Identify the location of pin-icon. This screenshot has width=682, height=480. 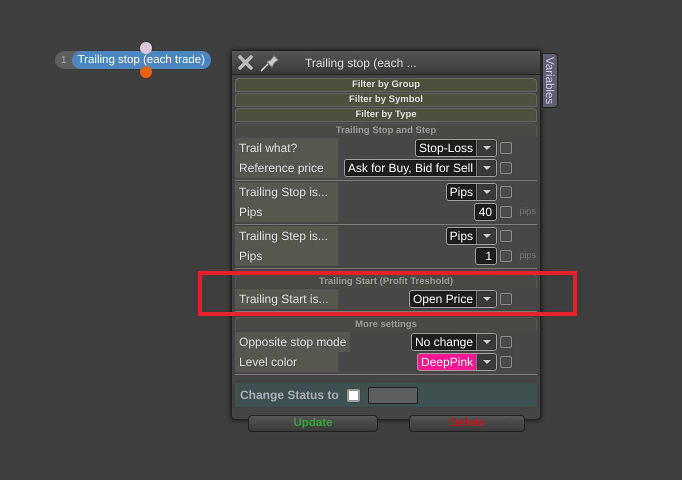
(270, 63).